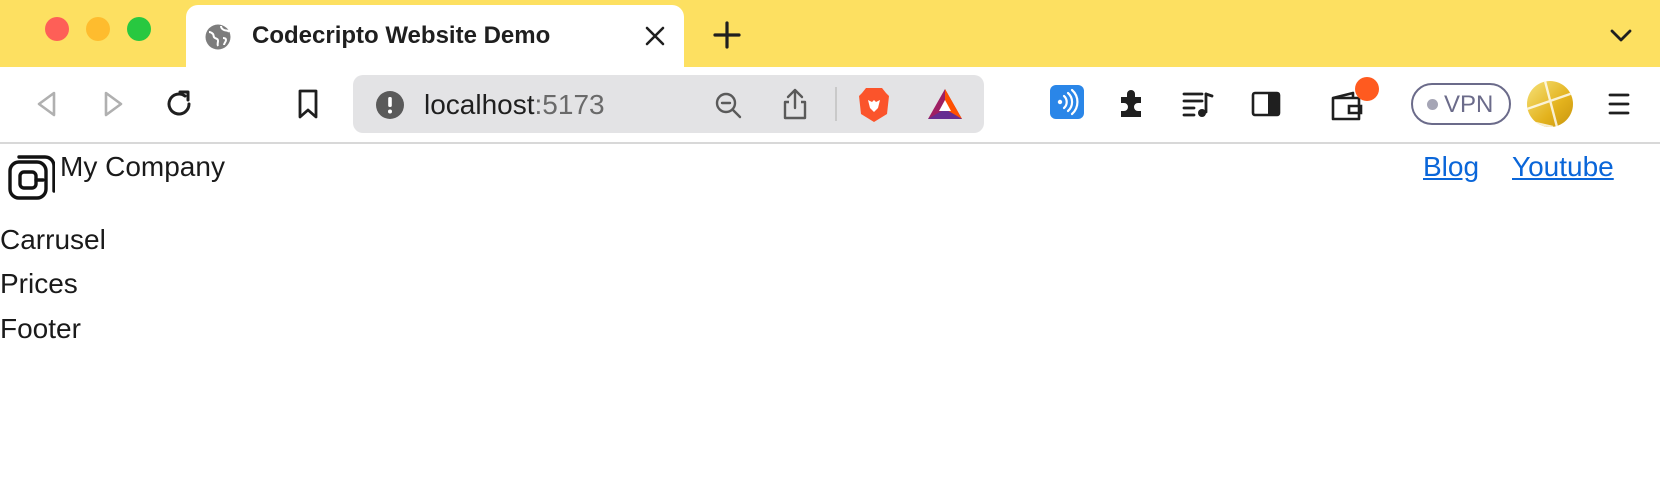 This screenshot has height=492, width=1660. Describe the element at coordinates (218, 37) in the screenshot. I see `globe-icon` at that location.